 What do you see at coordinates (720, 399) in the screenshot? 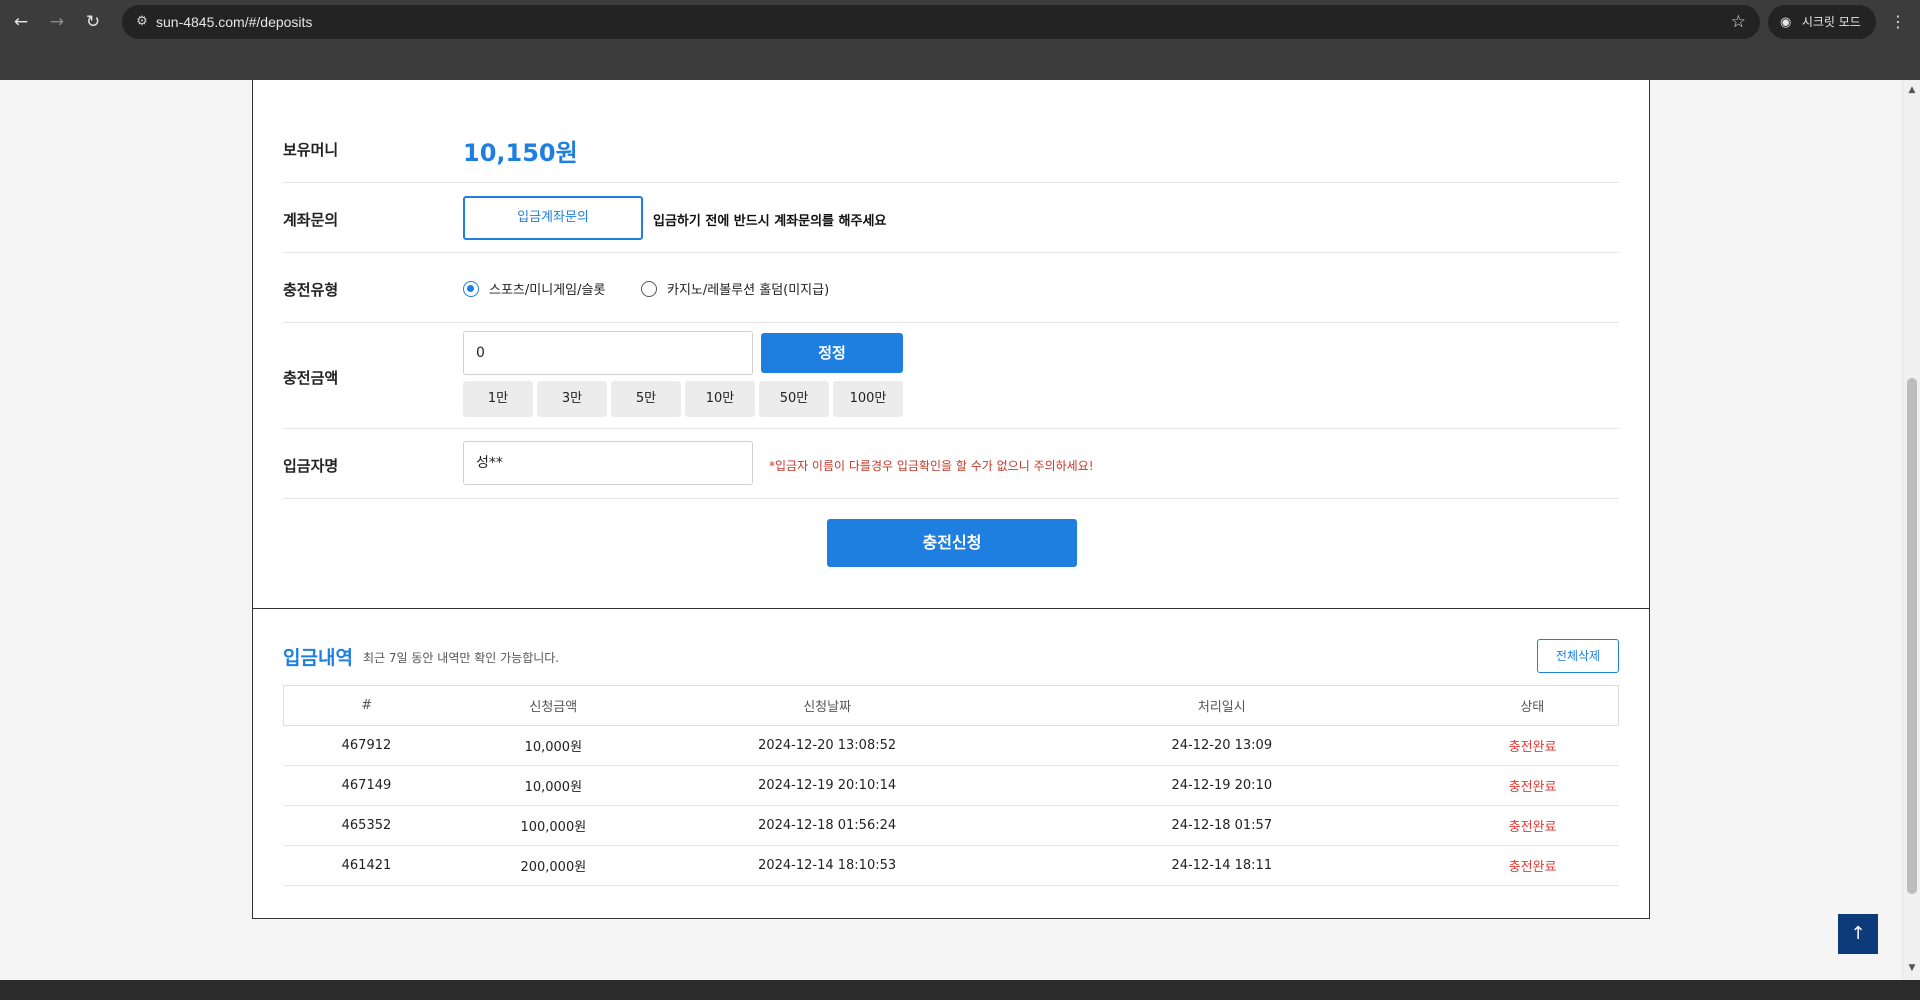
I see `quick-amount-10man: 10만` at bounding box center [720, 399].